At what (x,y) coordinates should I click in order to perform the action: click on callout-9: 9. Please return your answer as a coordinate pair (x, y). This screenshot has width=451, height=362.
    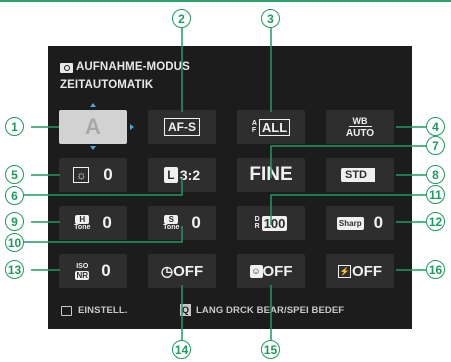
    Looking at the image, I should click on (14, 221).